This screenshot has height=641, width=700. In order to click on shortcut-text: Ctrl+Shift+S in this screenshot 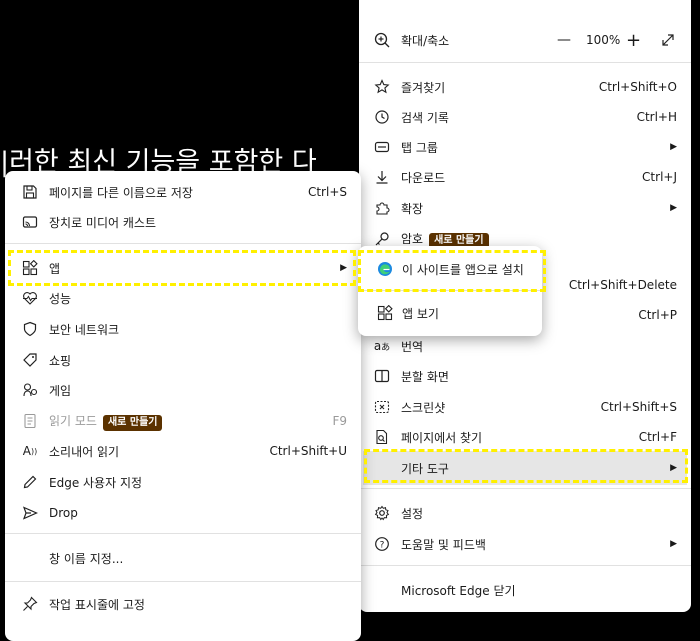, I will do `click(638, 407)`.